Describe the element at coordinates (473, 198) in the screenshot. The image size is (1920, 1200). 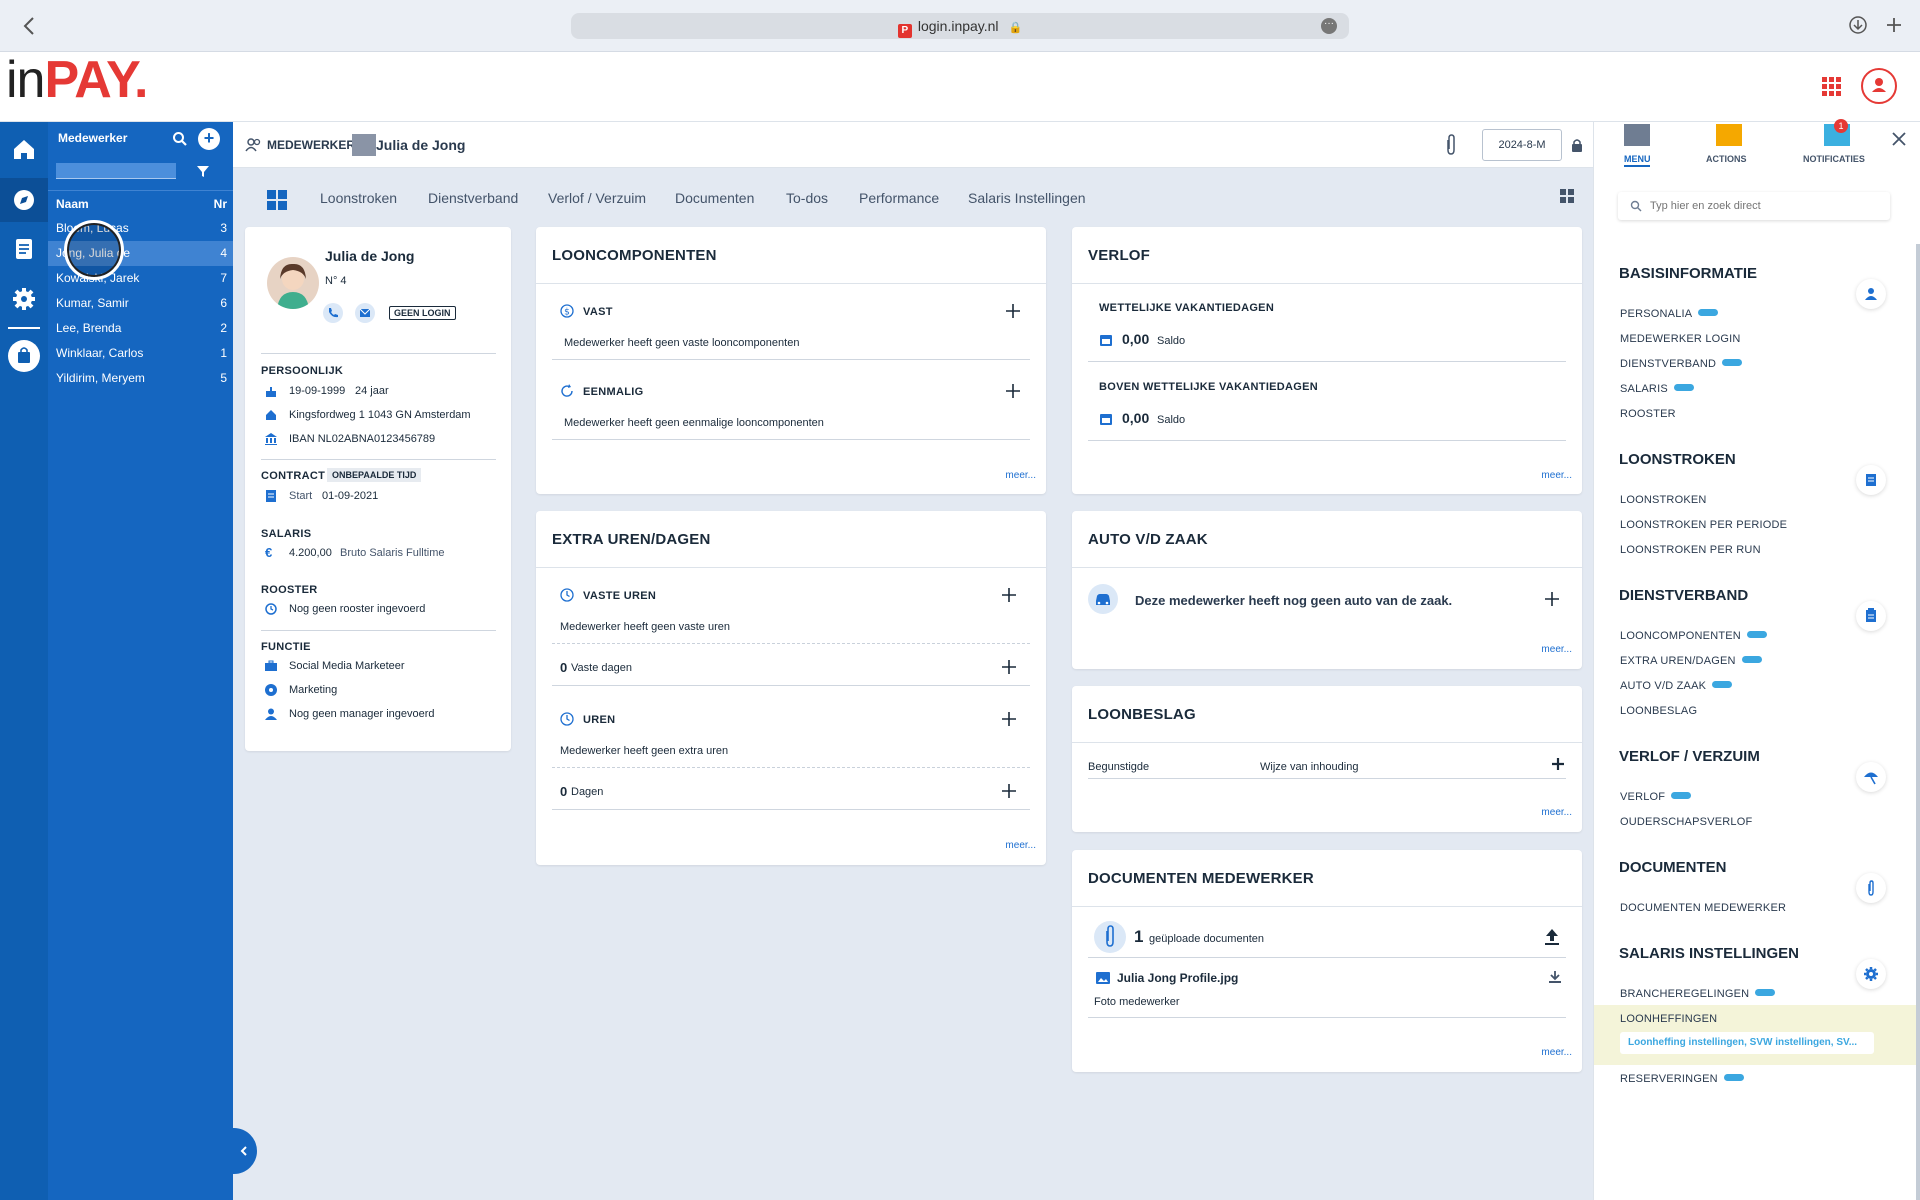
I see `tab-dienstverband: Dienstverband` at that location.